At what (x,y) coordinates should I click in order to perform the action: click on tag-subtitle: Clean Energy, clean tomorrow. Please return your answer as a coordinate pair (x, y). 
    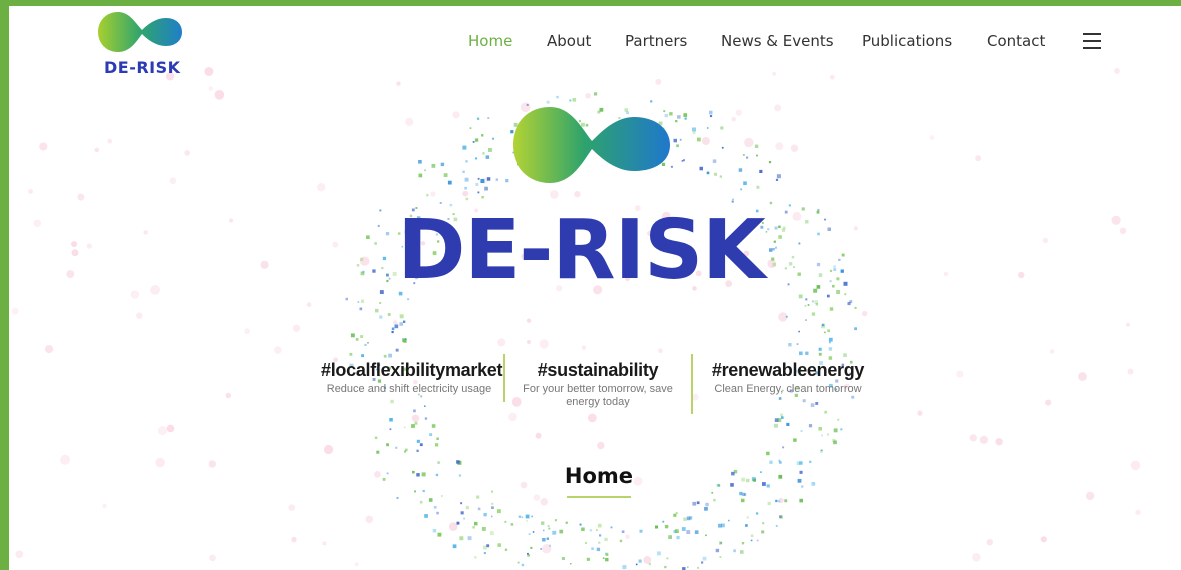
    Looking at the image, I should click on (788, 389).